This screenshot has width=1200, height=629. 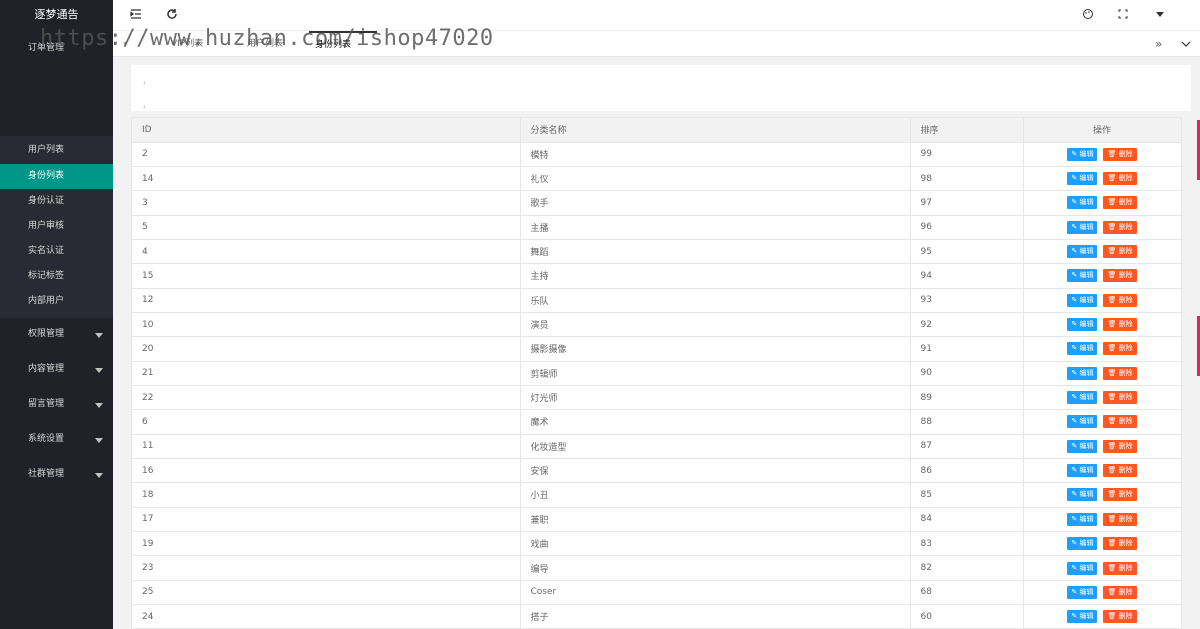 I want to click on cell-sort: 93, so click(x=967, y=300).